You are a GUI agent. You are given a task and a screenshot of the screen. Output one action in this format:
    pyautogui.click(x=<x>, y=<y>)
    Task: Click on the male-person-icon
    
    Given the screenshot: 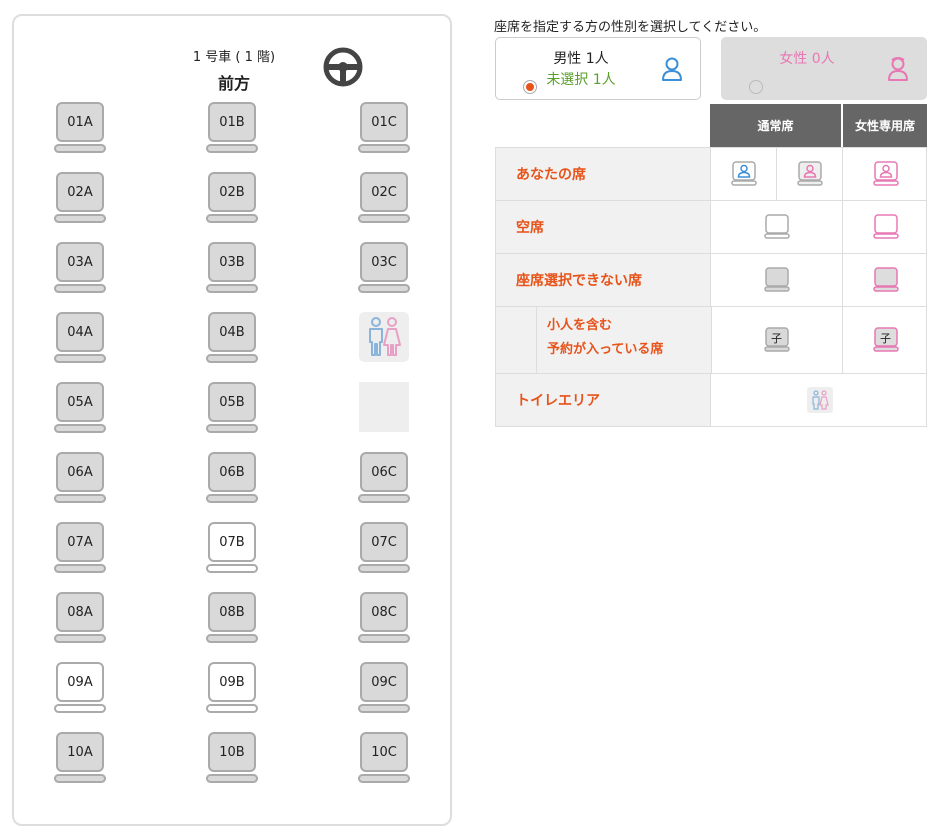 What is the action you would take?
    pyautogui.click(x=672, y=69)
    